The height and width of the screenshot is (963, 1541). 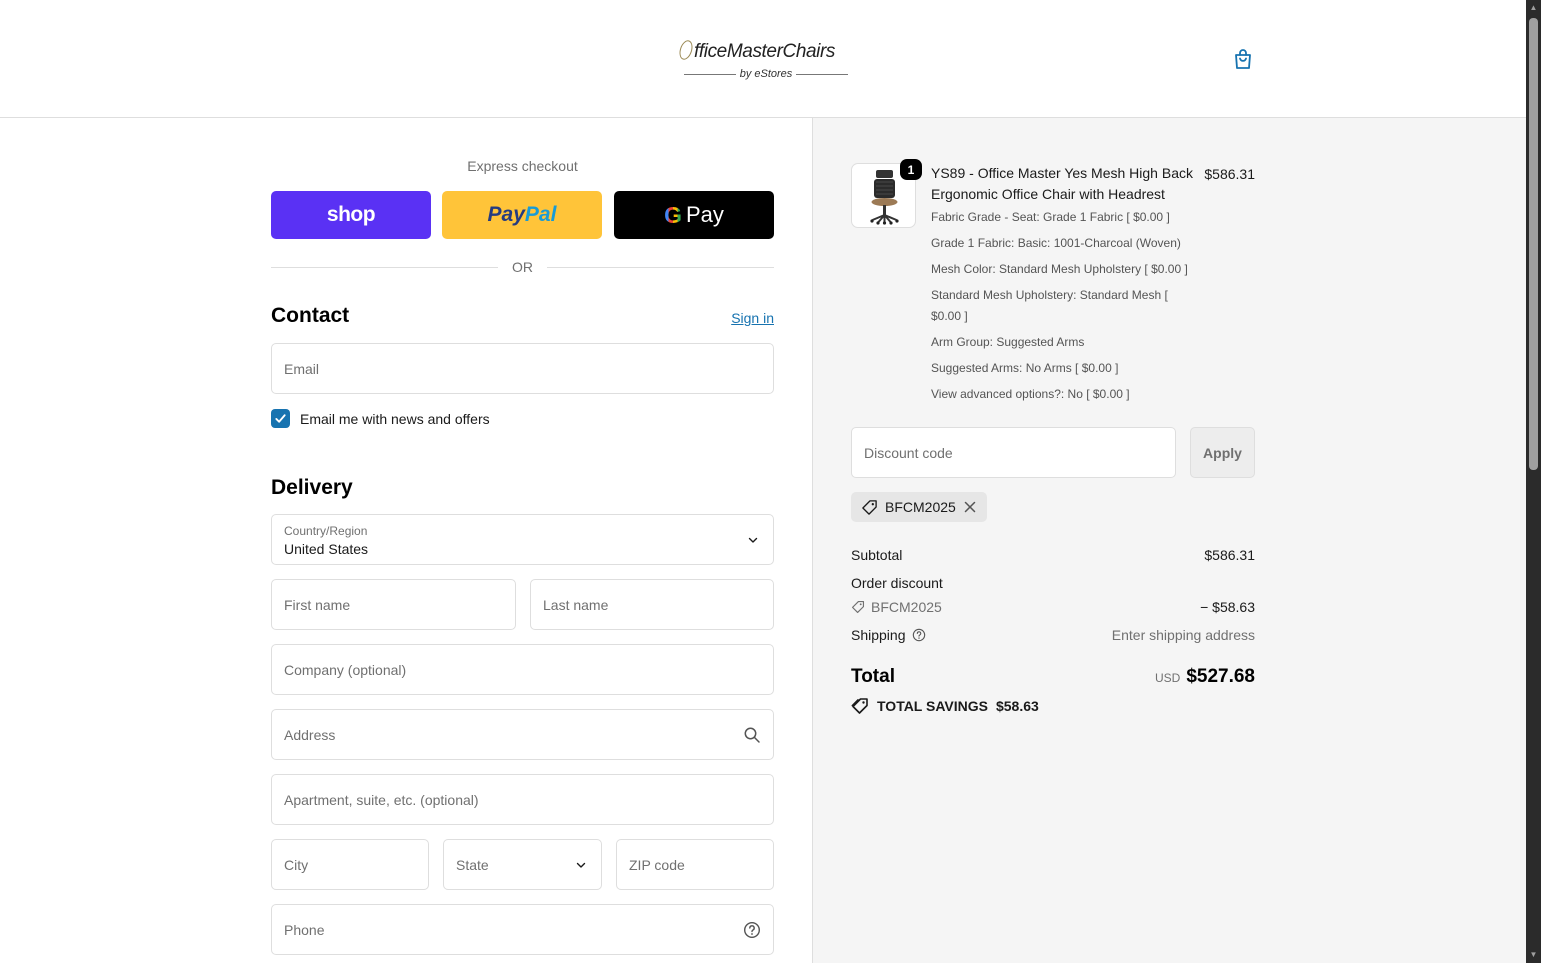 I want to click on total-savings: TOTAL SAVINGS $58.63, so click(x=945, y=706).